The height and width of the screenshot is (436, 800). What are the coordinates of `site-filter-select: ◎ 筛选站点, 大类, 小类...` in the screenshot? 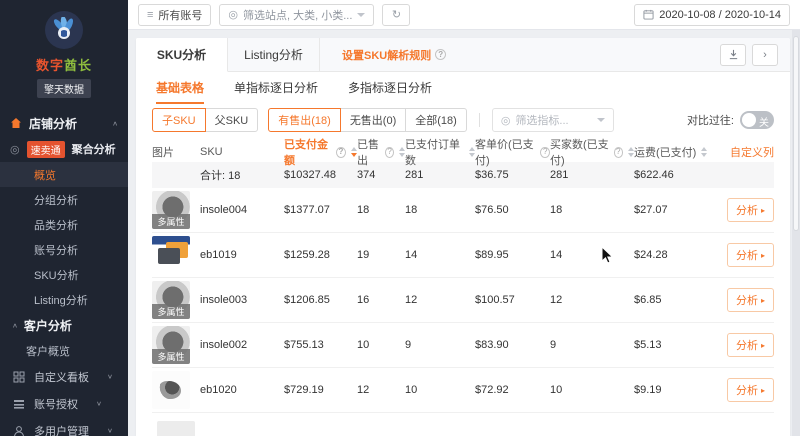 It's located at (297, 14).